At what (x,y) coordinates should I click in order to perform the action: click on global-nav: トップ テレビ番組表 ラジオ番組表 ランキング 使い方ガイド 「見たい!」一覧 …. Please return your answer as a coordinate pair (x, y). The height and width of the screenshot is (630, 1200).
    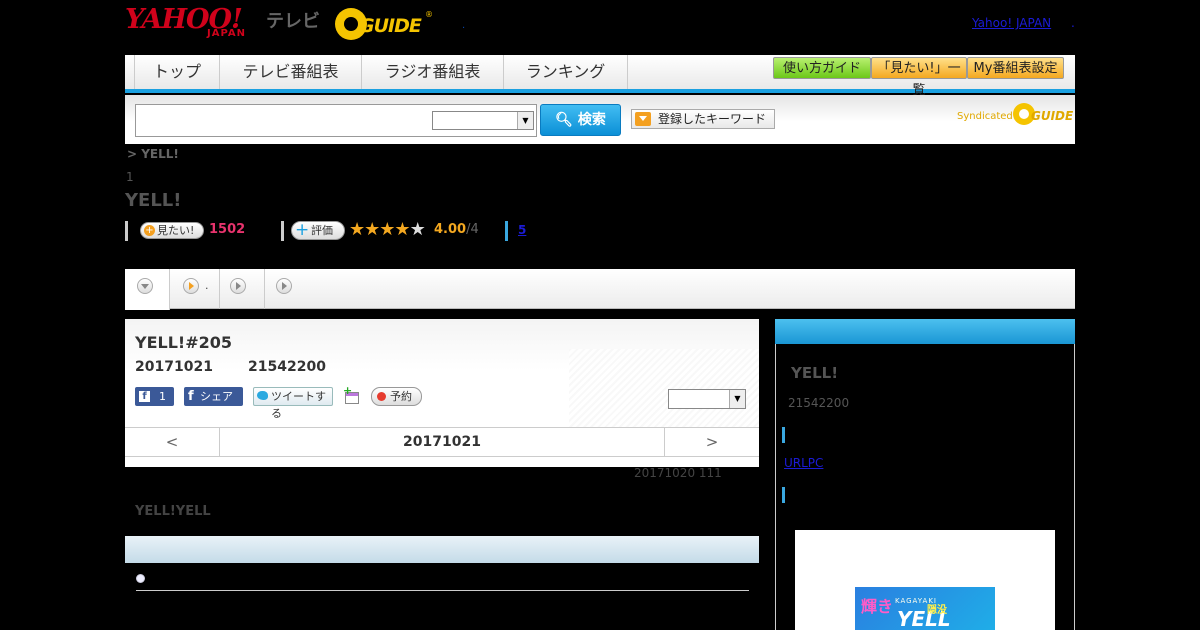
    Looking at the image, I should click on (600, 76).